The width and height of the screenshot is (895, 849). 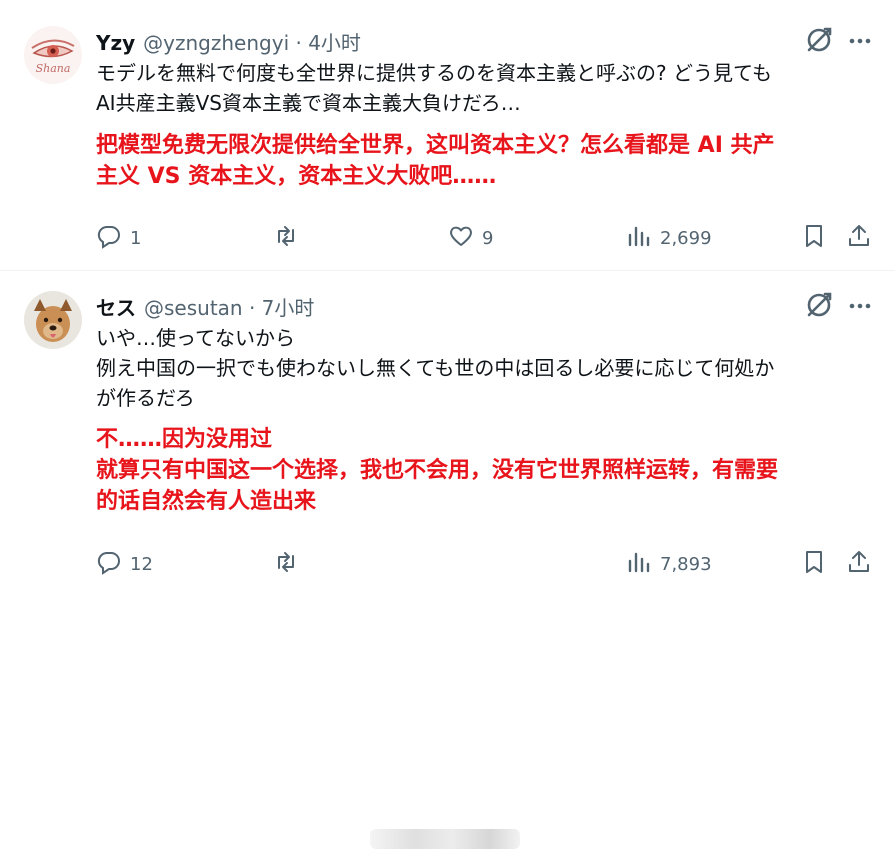 I want to click on tweet-header: セス @sesutan · 7小时, so click(x=205, y=306).